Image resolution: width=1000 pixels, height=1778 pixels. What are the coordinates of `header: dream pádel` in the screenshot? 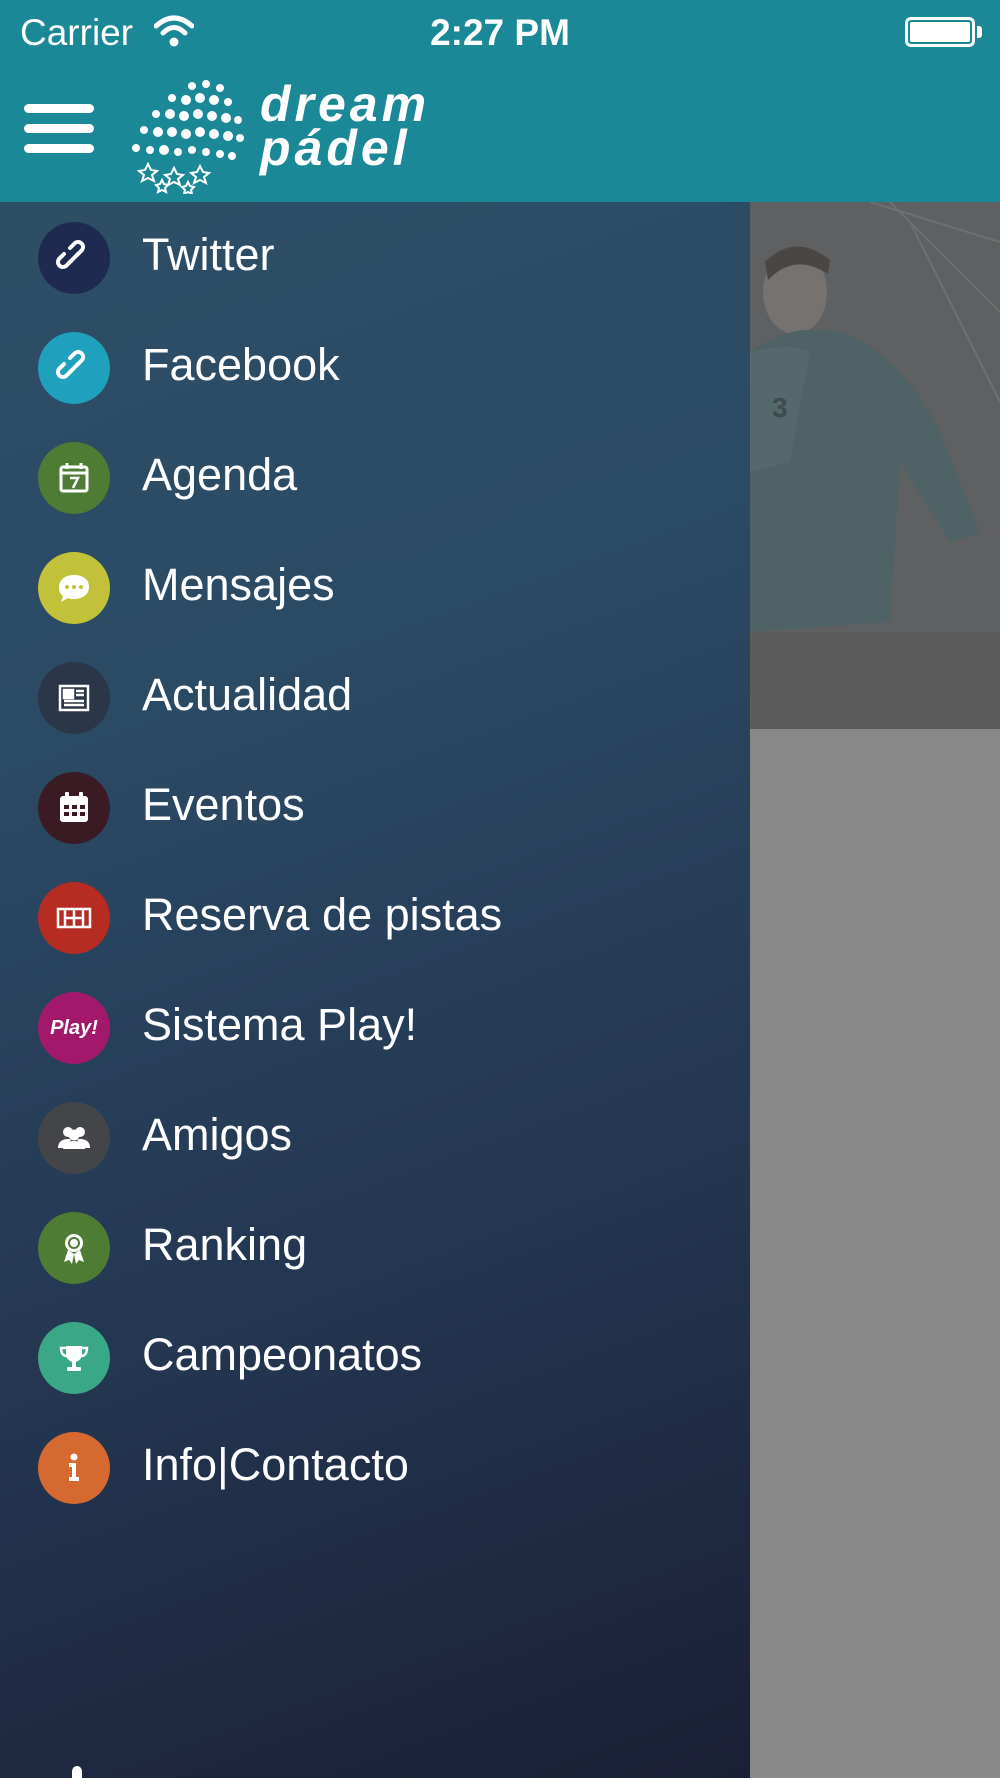 It's located at (500, 134).